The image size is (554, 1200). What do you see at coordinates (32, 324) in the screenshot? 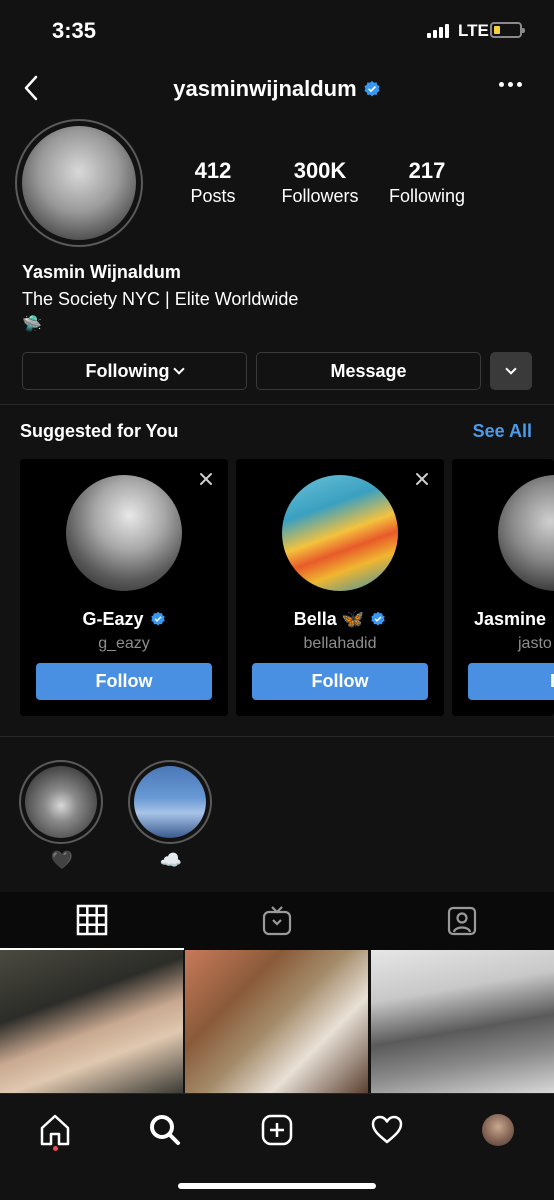
I see `profile-bio-emoji: 🛸` at bounding box center [32, 324].